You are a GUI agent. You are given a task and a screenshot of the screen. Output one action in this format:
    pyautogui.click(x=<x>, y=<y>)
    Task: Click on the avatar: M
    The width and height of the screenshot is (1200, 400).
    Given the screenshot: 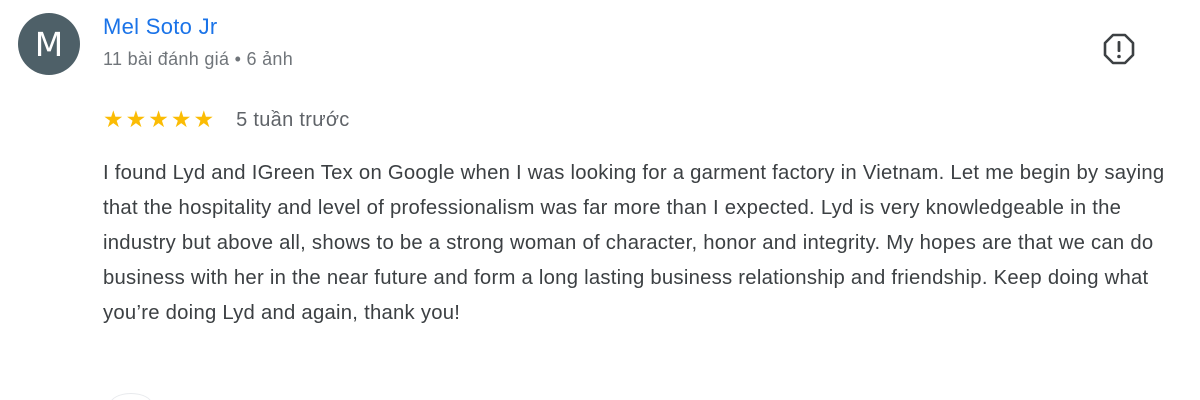 What is the action you would take?
    pyautogui.click(x=49, y=44)
    